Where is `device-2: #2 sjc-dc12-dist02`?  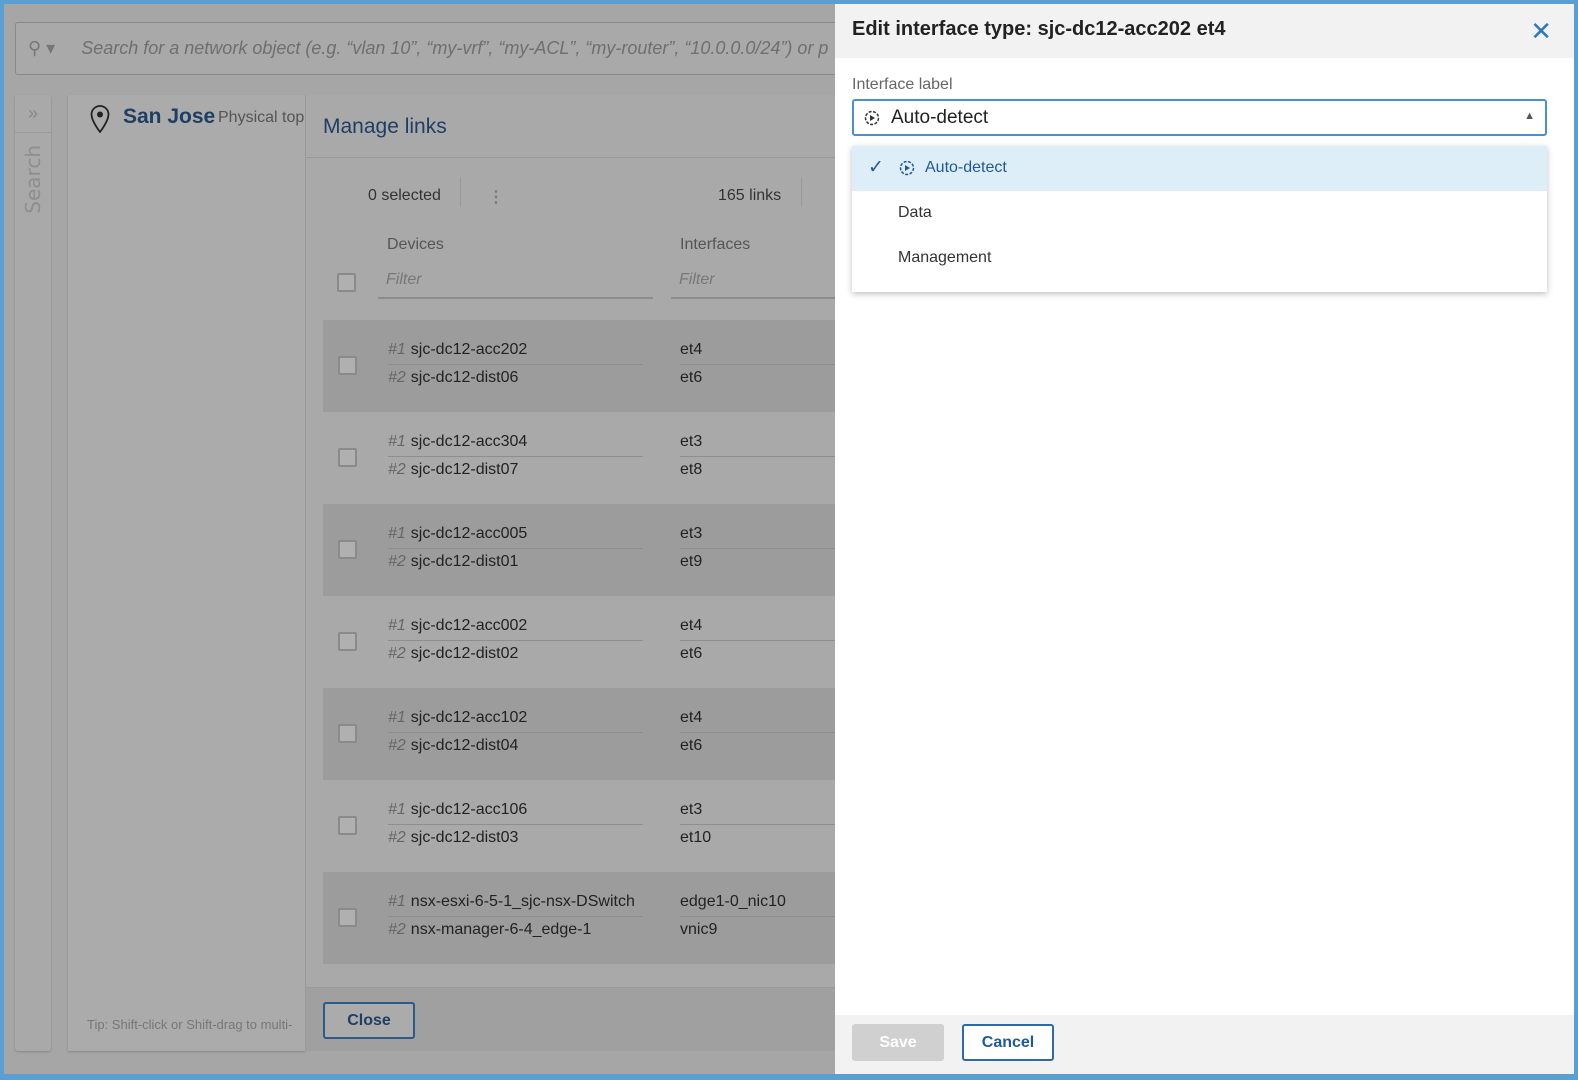
device-2: #2 sjc-dc12-dist02 is located at coordinates (453, 654).